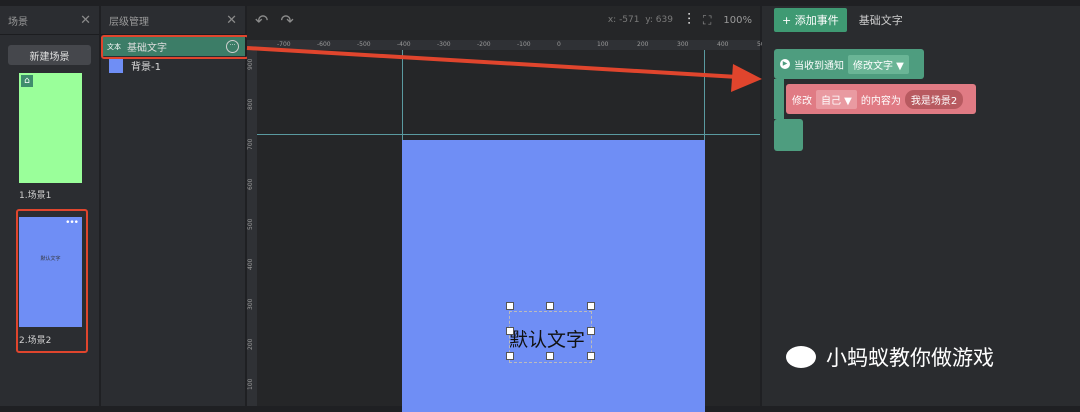 The width and height of the screenshot is (1080, 412). I want to click on trigger-dropdown: 修改文字 ▼, so click(878, 64).